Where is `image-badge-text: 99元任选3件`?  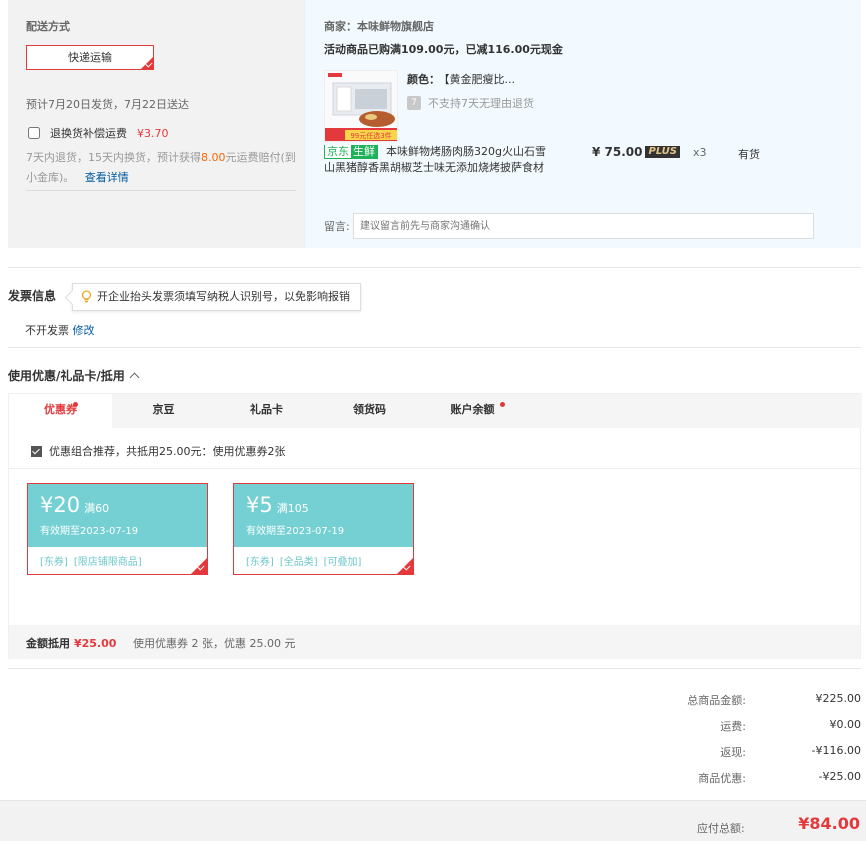 image-badge-text: 99元任选3件 is located at coordinates (370, 135).